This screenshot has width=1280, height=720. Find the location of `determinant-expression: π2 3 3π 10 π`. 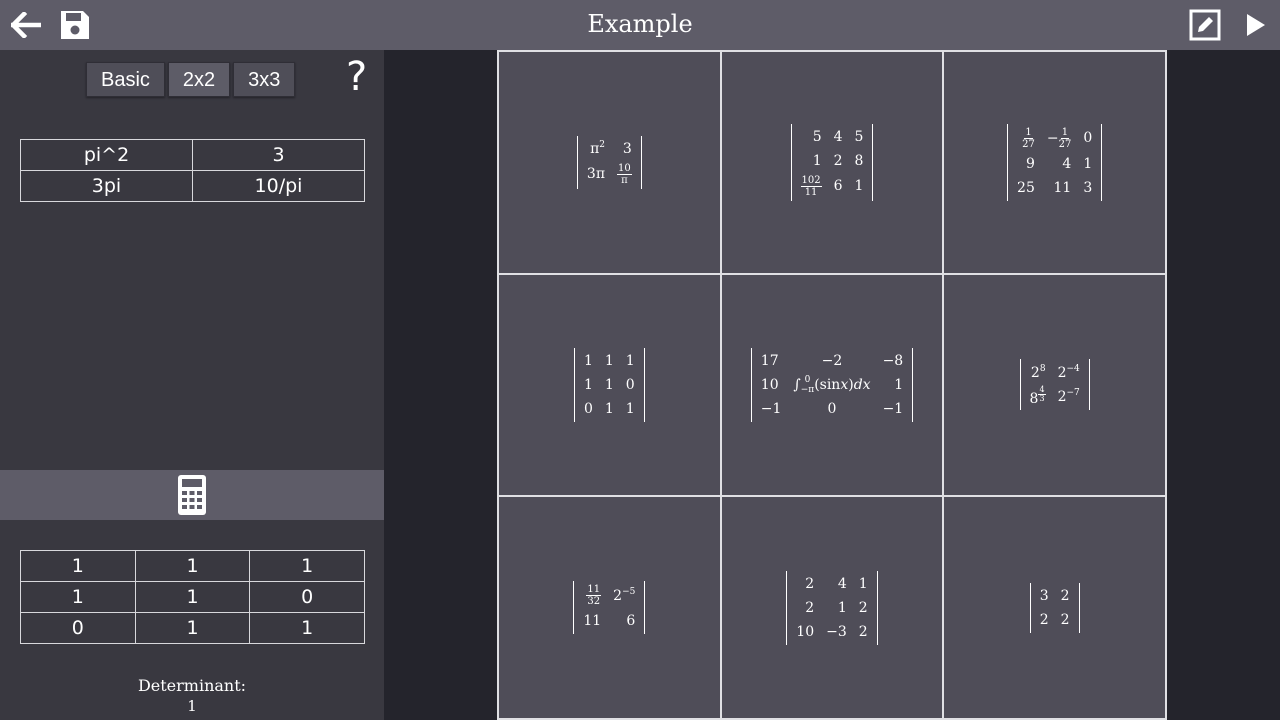

determinant-expression: π2 3 3π 10 π is located at coordinates (609, 162).